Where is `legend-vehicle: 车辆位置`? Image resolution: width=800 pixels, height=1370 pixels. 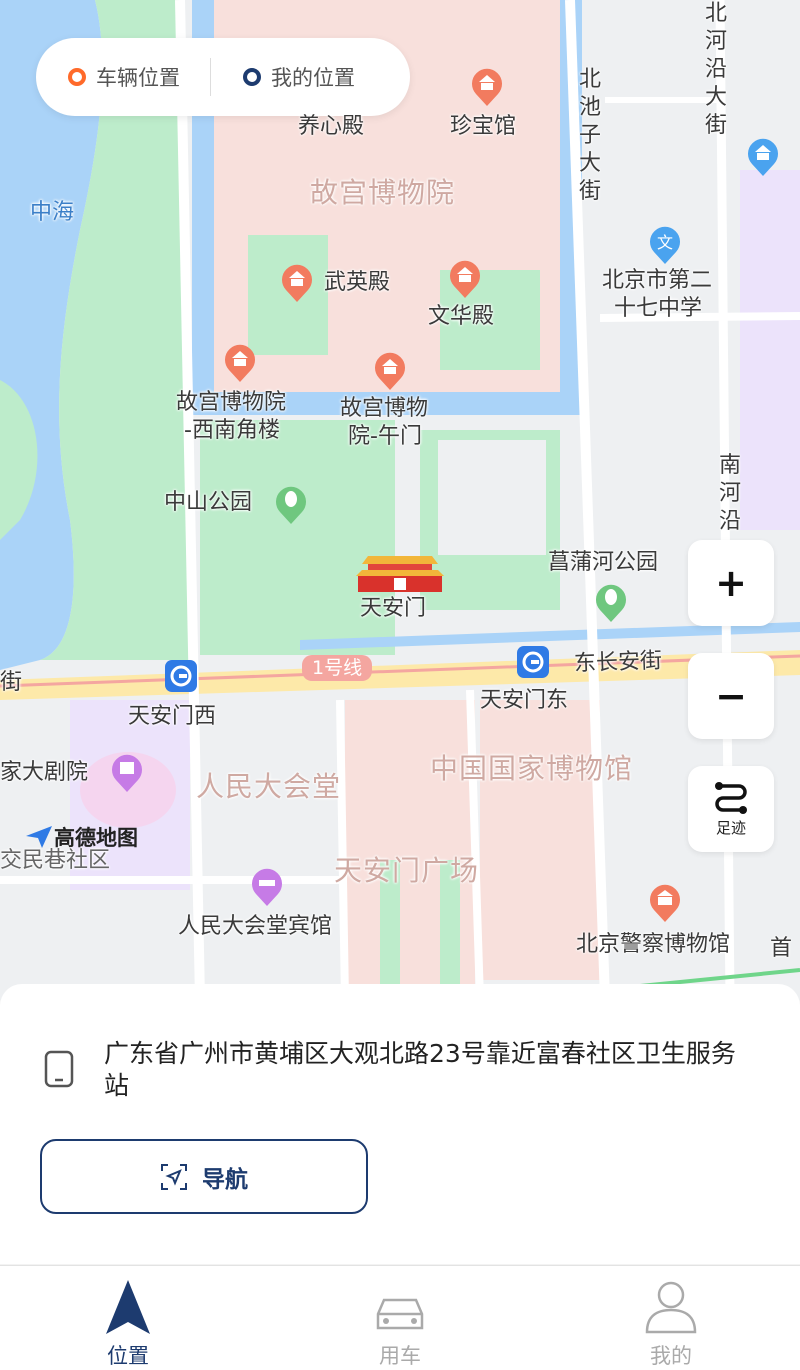 legend-vehicle: 车辆位置 is located at coordinates (108, 77).